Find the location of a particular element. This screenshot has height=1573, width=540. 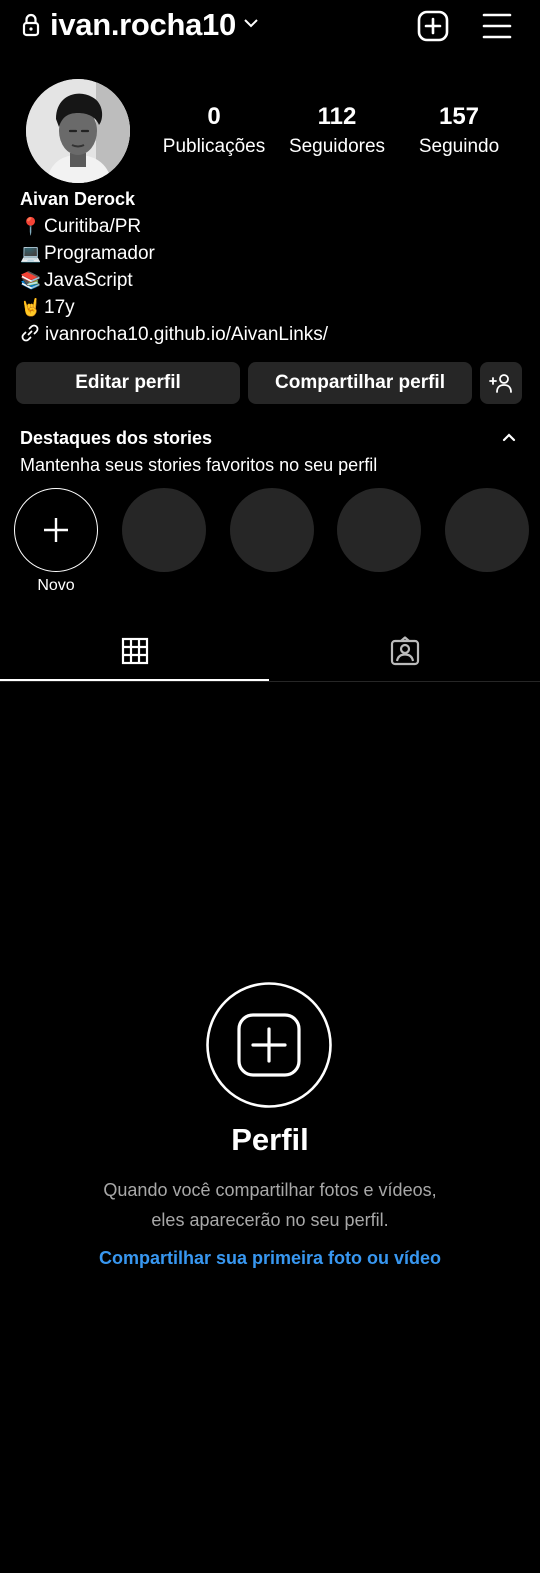

share-first-photo-link: Compartilhar sua primeira foto ou vídeo is located at coordinates (270, 1258).